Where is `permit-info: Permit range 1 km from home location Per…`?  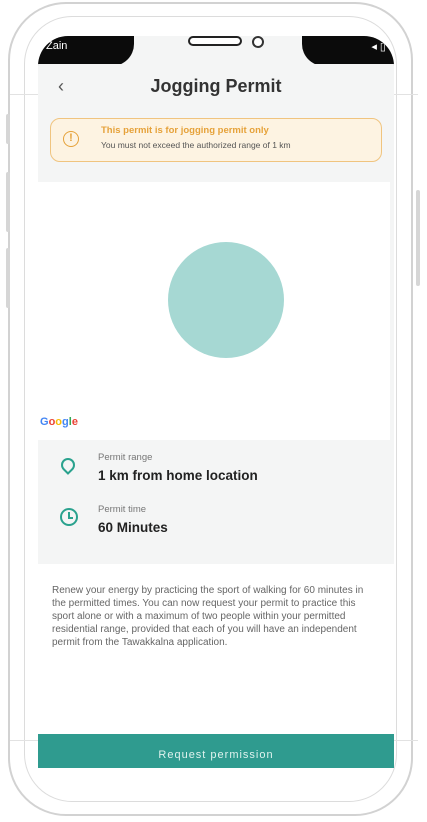 permit-info: Permit range 1 km from home location Per… is located at coordinates (216, 500).